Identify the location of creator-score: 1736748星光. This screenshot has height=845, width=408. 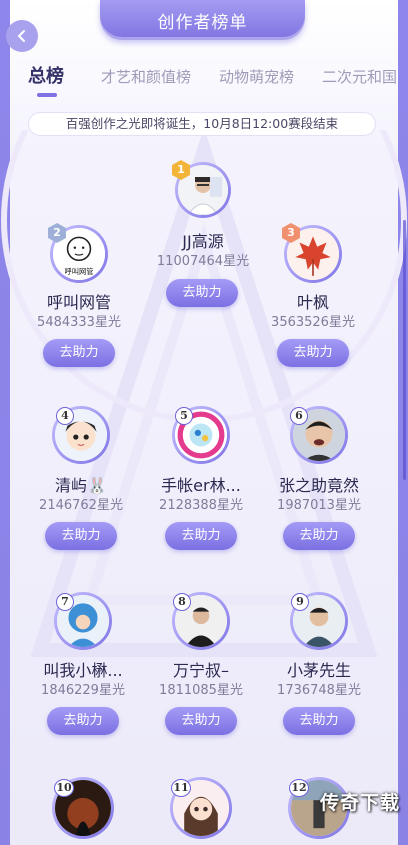
(319, 690).